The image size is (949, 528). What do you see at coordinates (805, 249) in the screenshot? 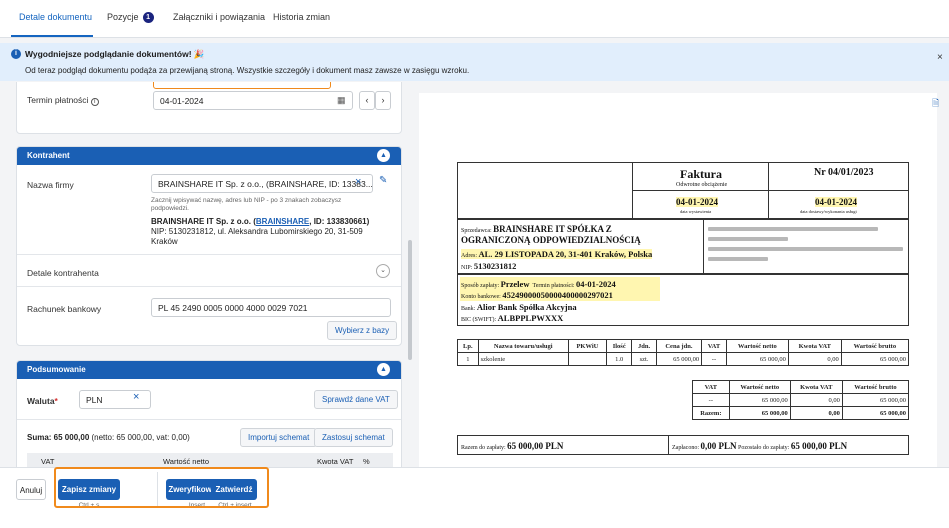
I see `redacted-buyer` at bounding box center [805, 249].